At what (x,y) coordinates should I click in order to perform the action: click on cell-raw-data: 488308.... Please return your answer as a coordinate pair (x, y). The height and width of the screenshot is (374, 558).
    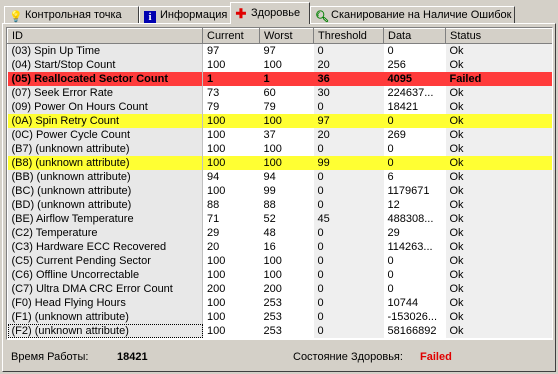
    Looking at the image, I should click on (414, 219).